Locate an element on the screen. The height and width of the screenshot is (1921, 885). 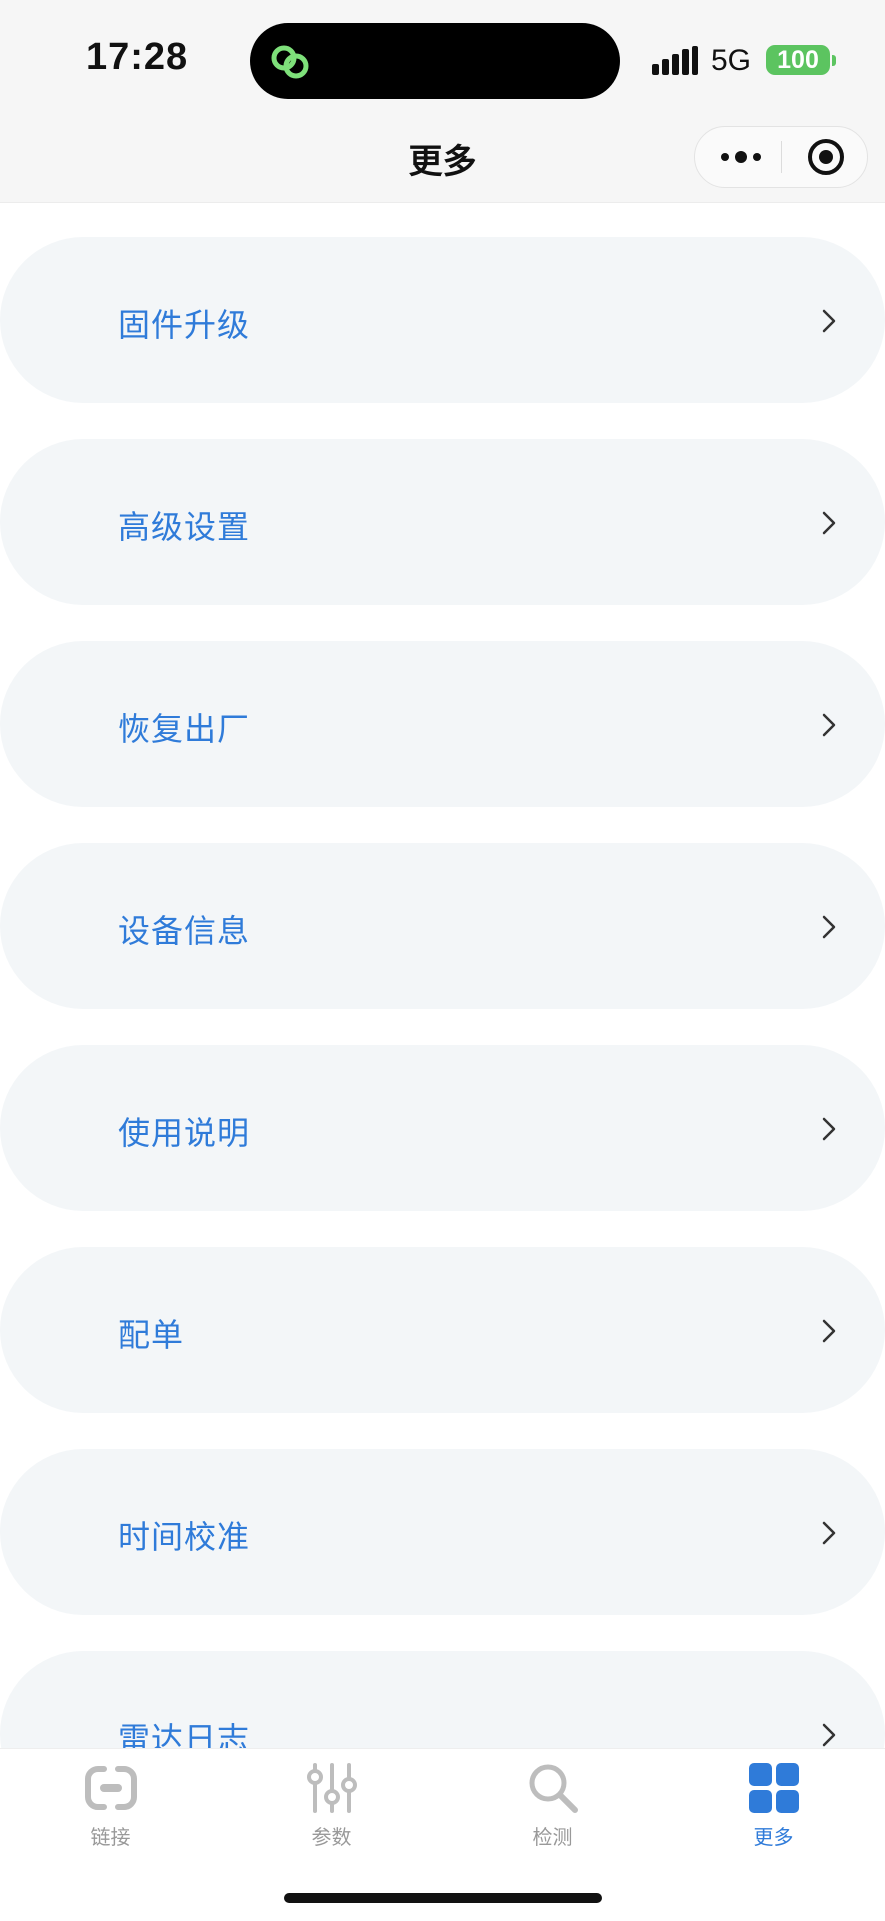
menu-item-label: 配单 is located at coordinates (151, 1335).